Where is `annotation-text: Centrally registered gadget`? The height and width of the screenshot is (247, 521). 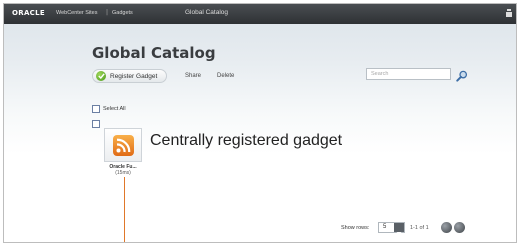 annotation-text: Centrally registered gadget is located at coordinates (246, 140).